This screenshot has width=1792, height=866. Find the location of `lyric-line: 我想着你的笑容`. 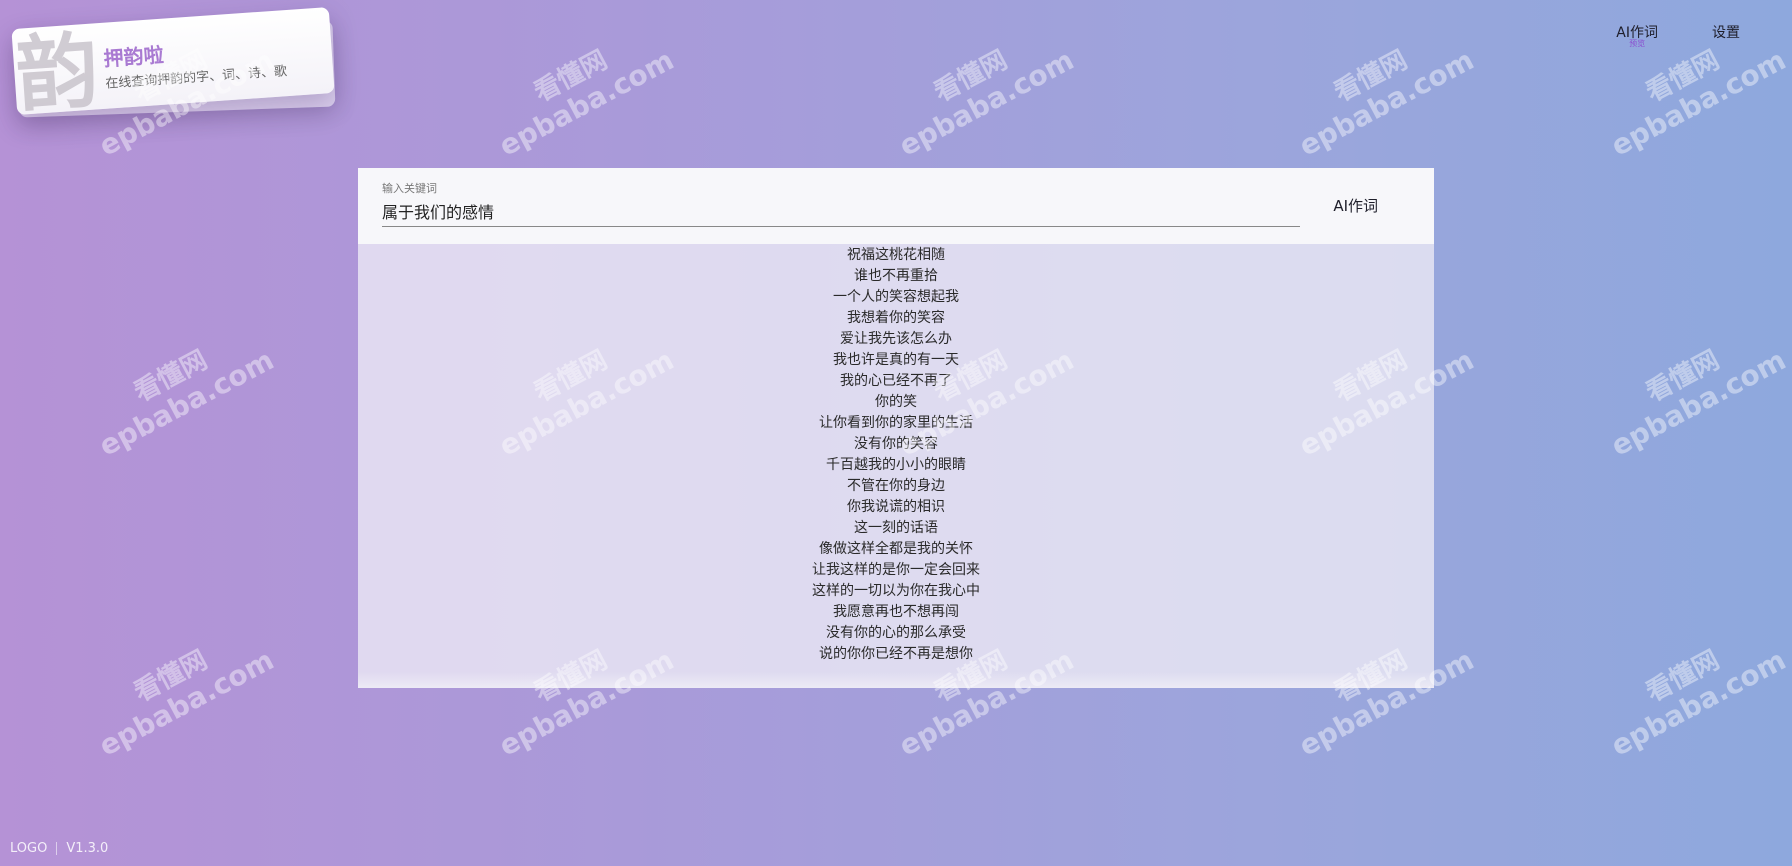

lyric-line: 我想着你的笑容 is located at coordinates (896, 318).